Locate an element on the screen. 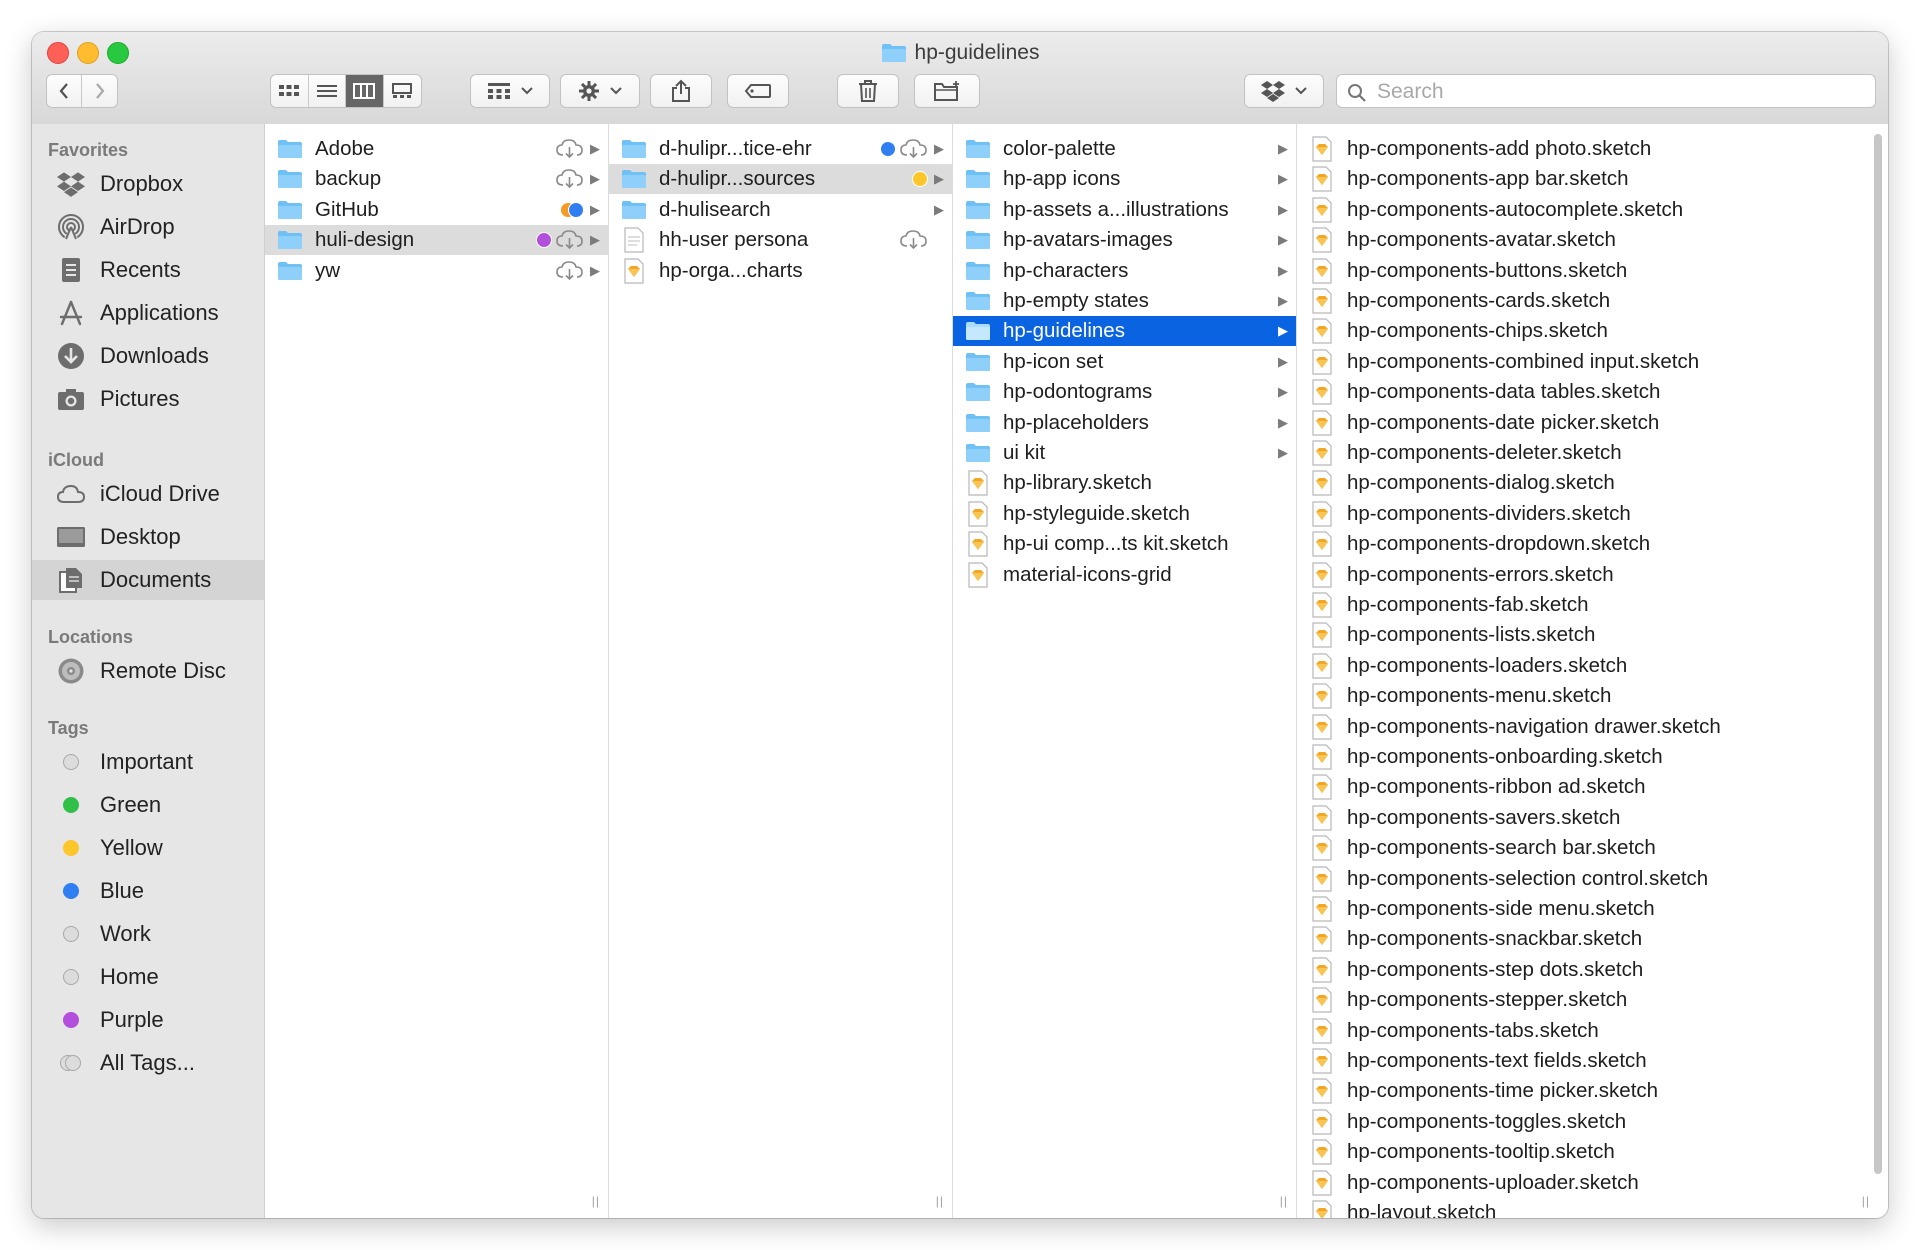 The height and width of the screenshot is (1250, 1920). file-row: hp-components-fab.sketch is located at coordinates (1592, 605).